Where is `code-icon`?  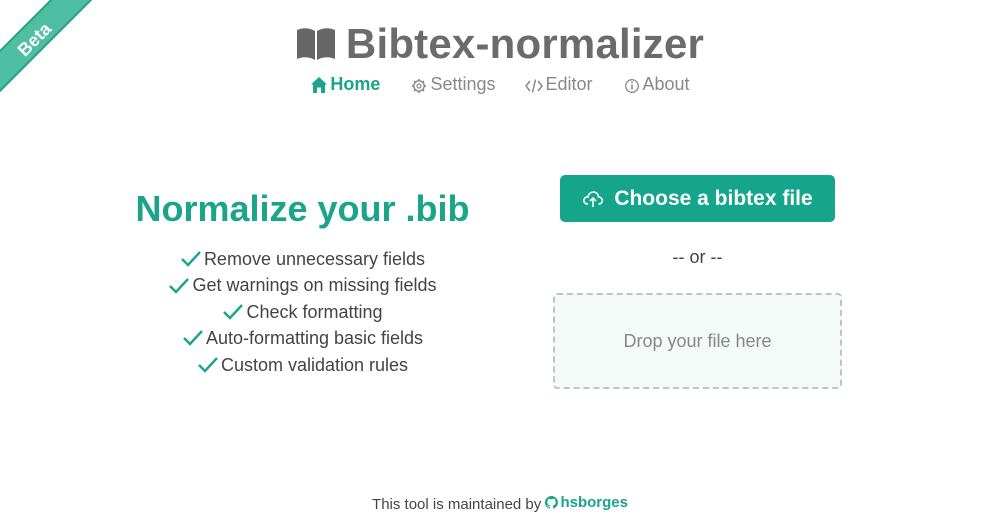 code-icon is located at coordinates (534, 85).